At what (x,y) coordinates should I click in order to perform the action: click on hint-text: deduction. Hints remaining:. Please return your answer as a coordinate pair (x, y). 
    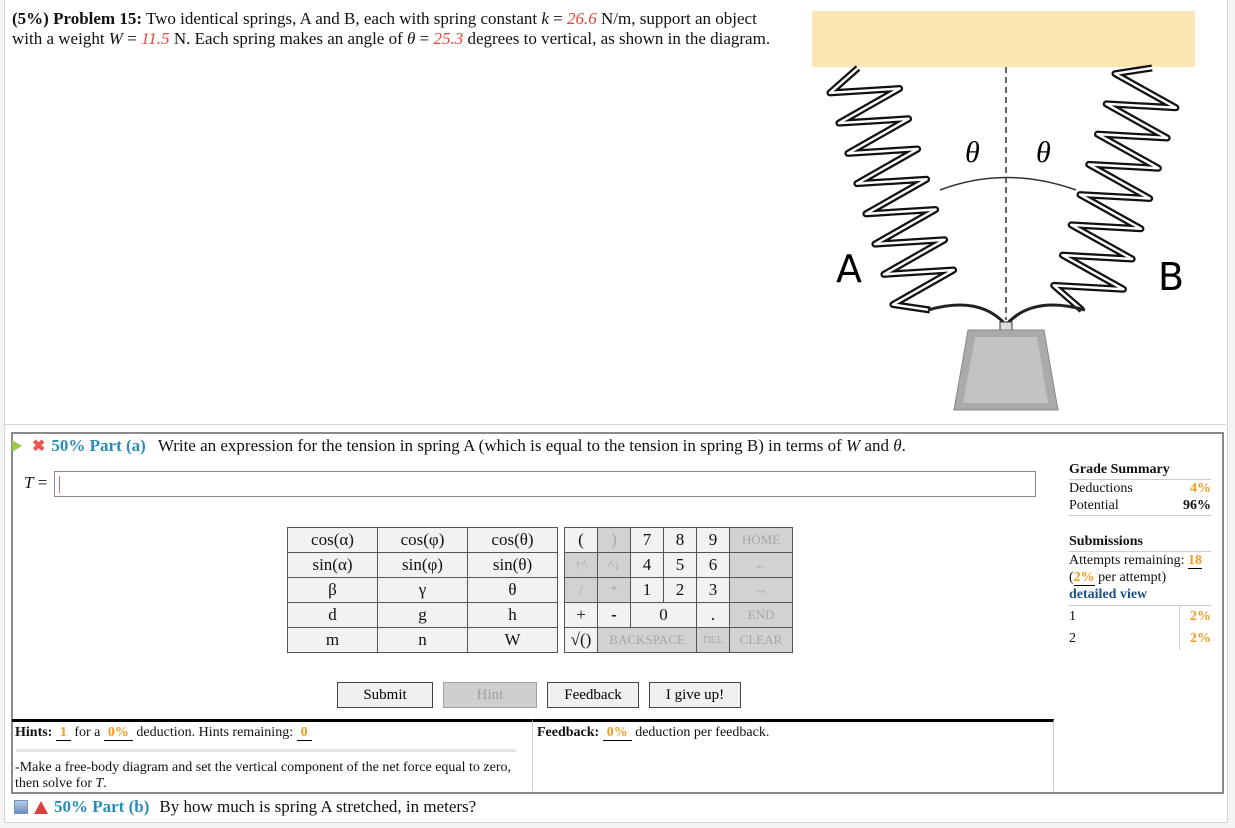
    Looking at the image, I should click on (214, 732).